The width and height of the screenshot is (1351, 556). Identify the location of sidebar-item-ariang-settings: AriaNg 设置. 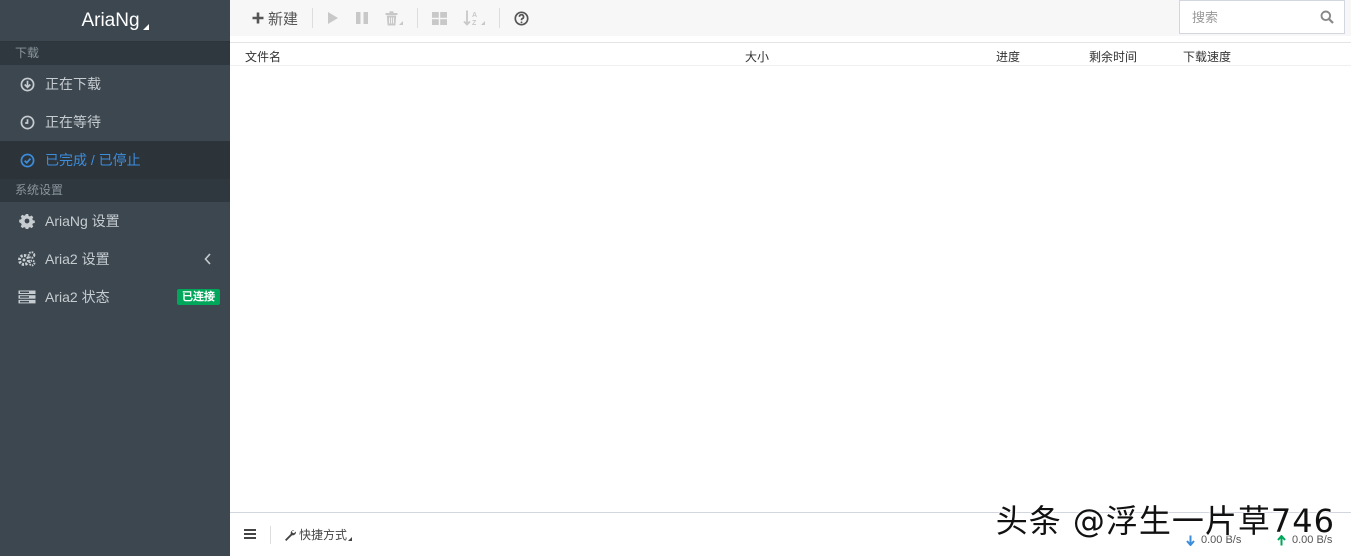
(115, 221).